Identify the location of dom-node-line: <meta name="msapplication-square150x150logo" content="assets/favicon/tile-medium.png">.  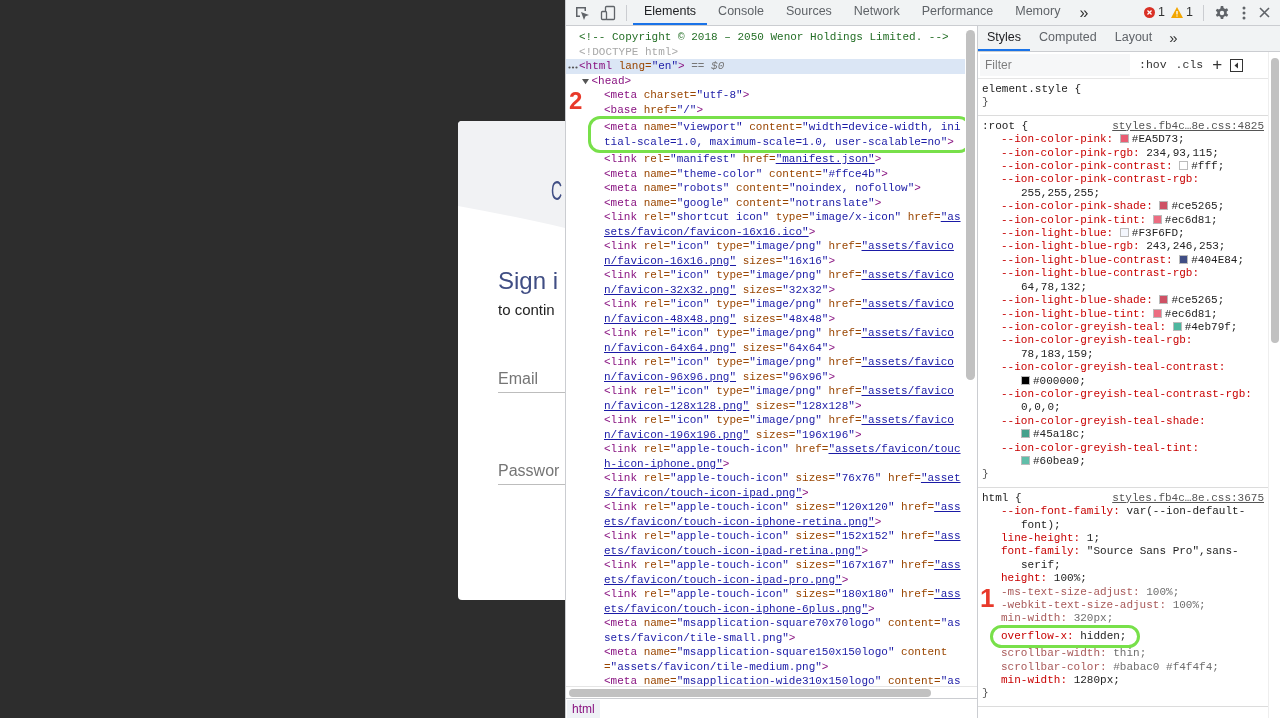
(785, 659).